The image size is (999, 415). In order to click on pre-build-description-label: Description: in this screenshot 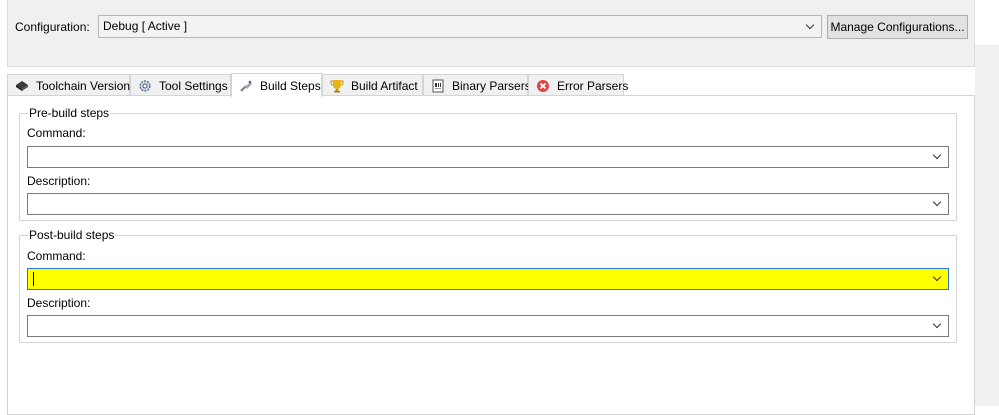, I will do `click(59, 181)`.